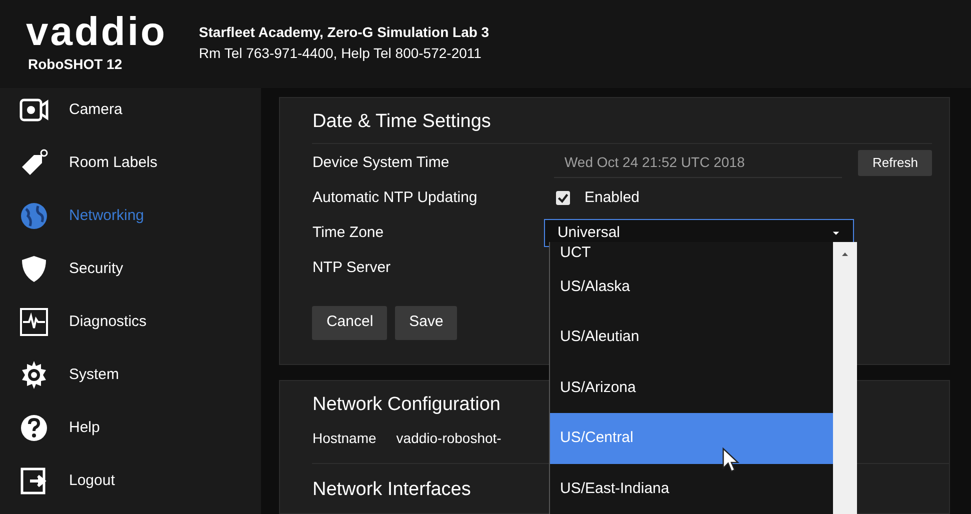 The width and height of the screenshot is (971, 514). Describe the element at coordinates (344, 32) in the screenshot. I see `location-text: Starfleet Academy, Zero-G Simulation Lab 3` at that location.